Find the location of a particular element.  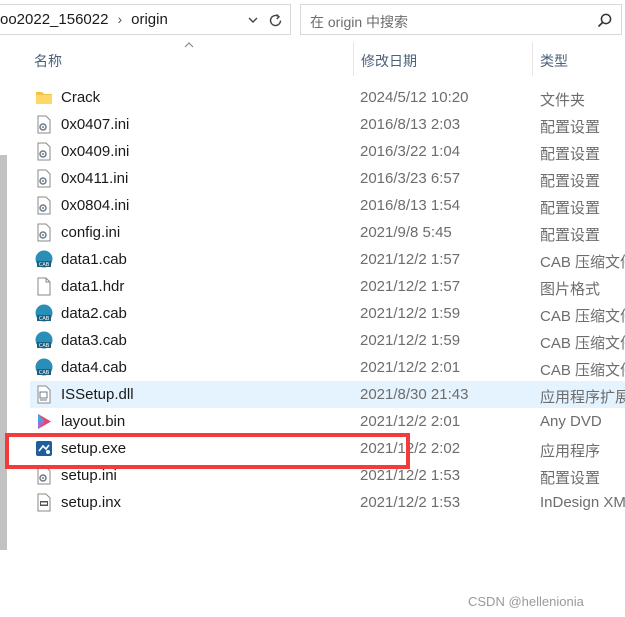

file-name: data2.cab is located at coordinates (94, 313).